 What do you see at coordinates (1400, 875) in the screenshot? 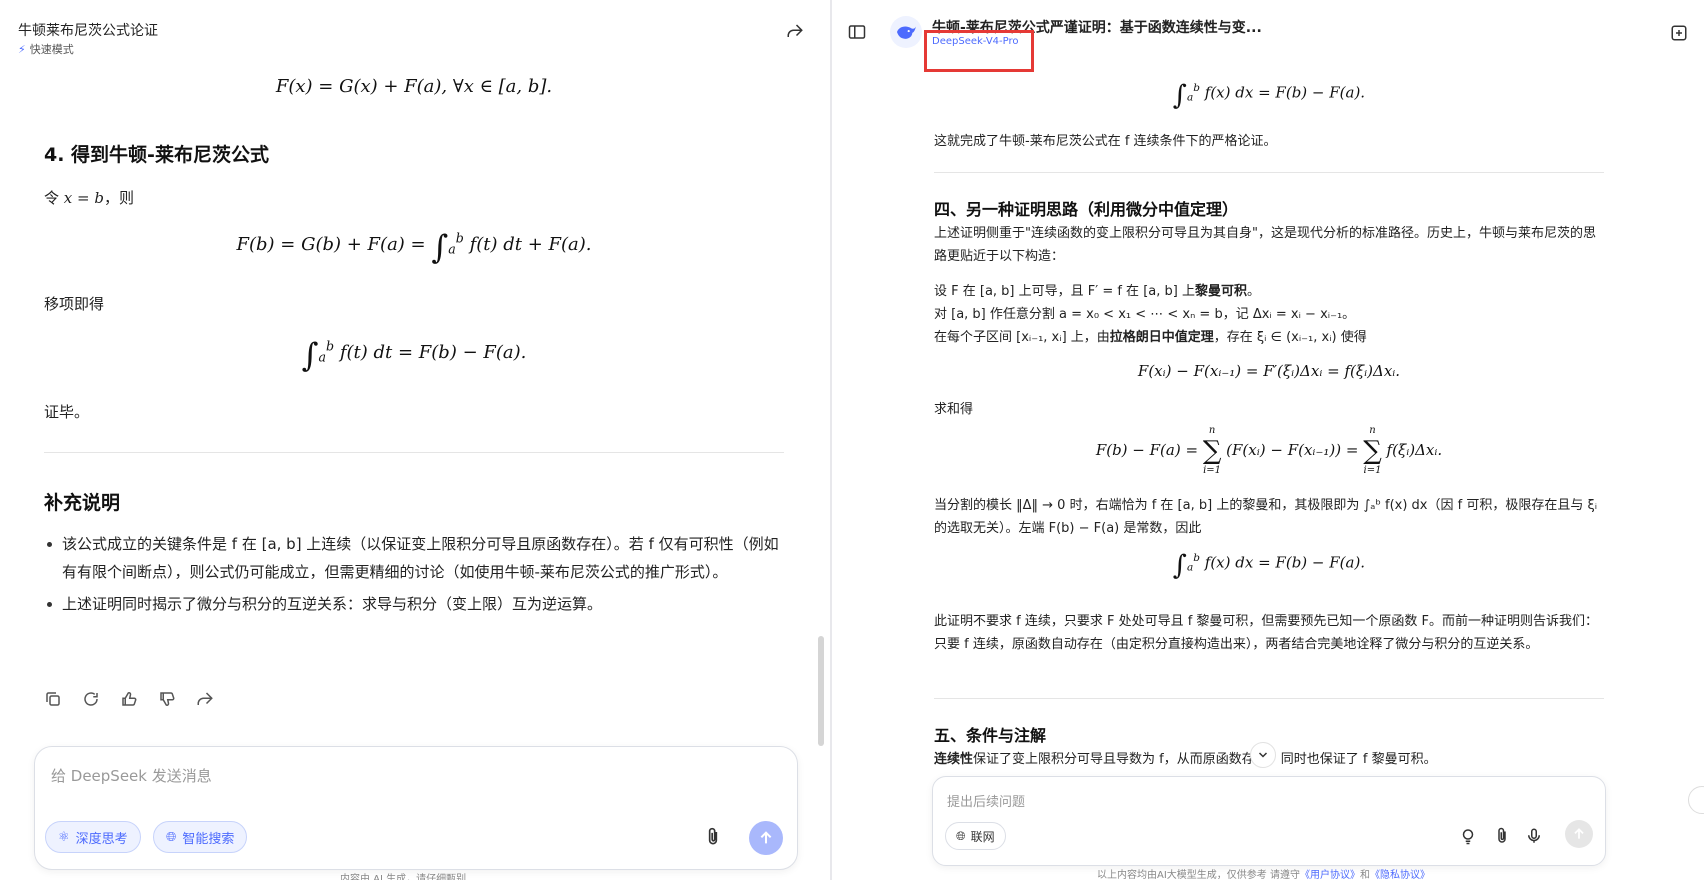
I see `privacy-policy-link: 《隐私协议》` at bounding box center [1400, 875].